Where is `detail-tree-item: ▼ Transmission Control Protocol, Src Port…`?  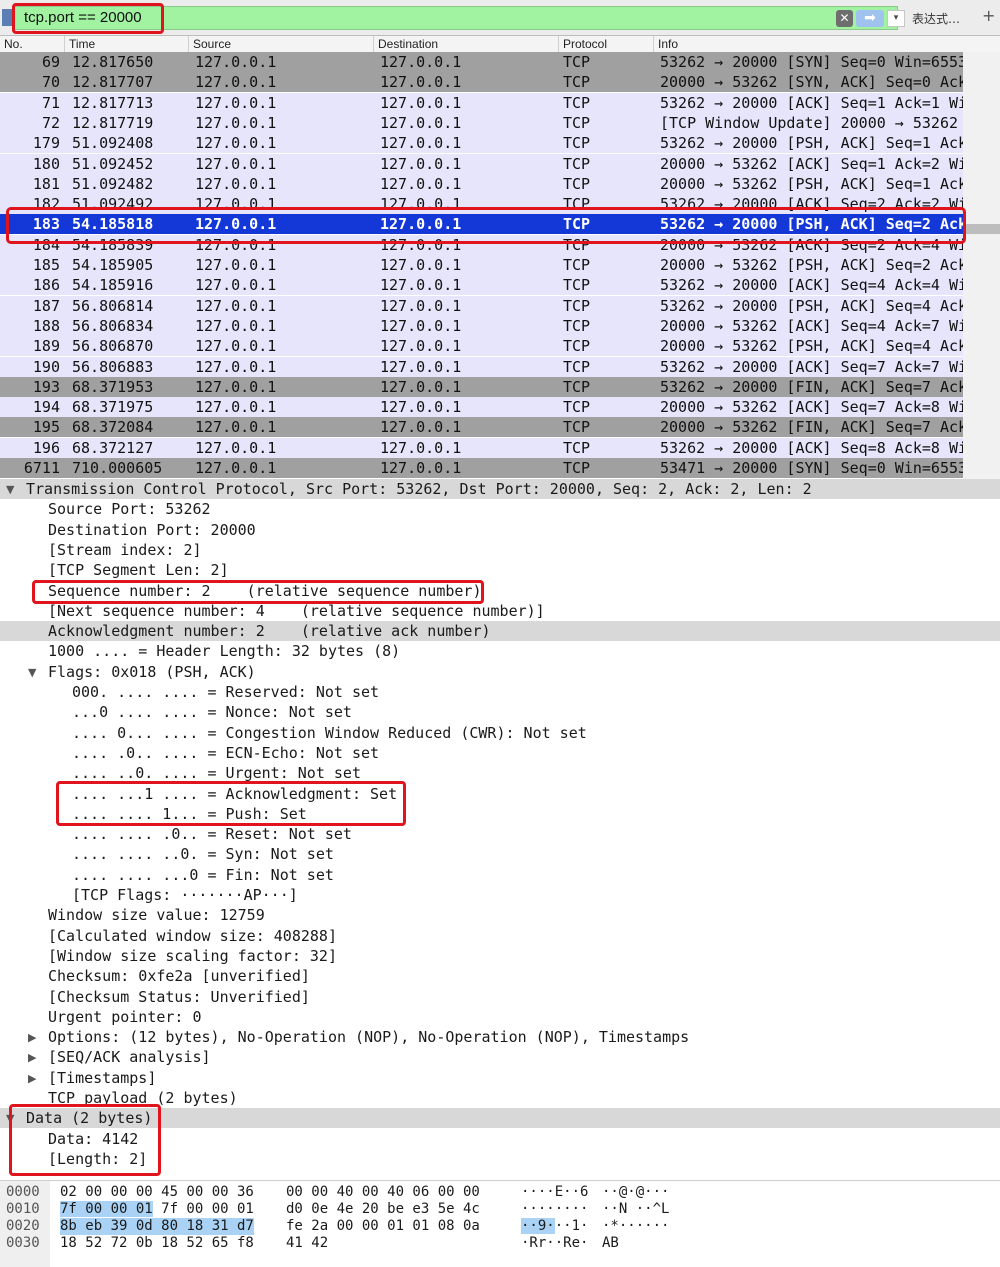 detail-tree-item: ▼ Transmission Control Protocol, Src Port… is located at coordinates (500, 489).